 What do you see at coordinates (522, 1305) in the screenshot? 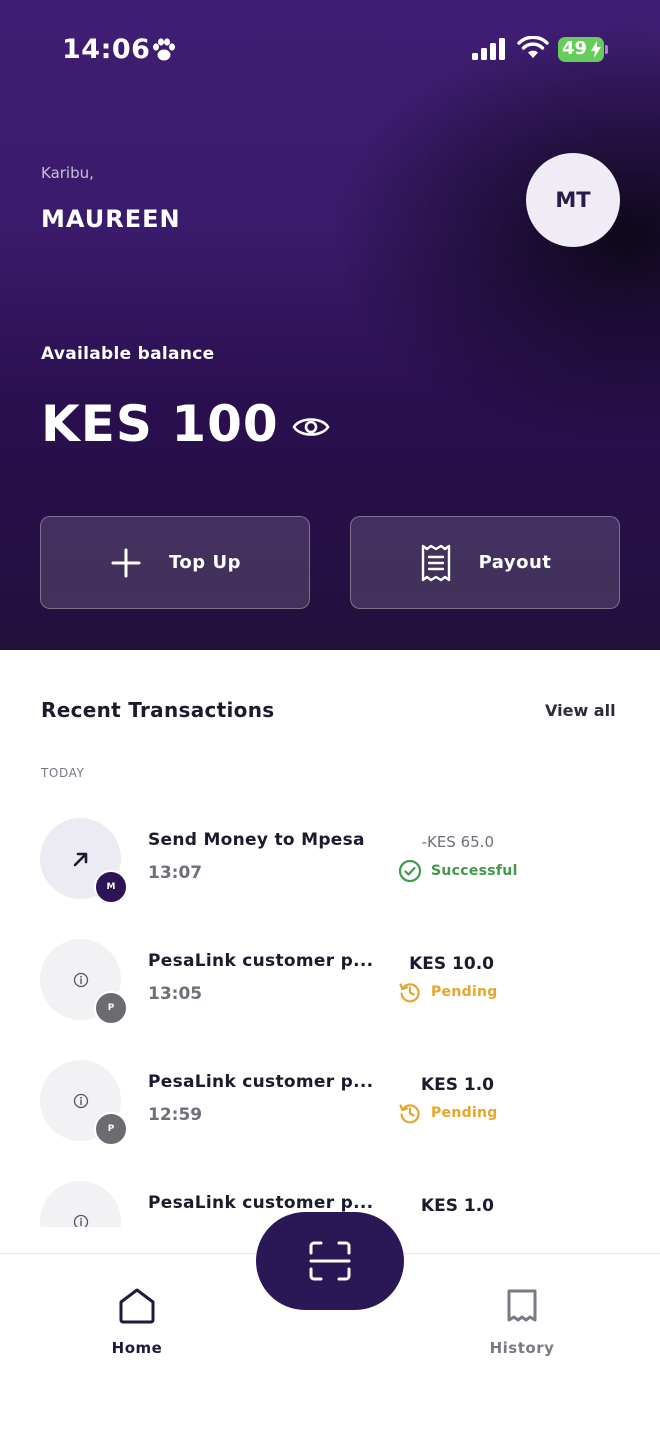
I see `history-receipt-icon` at bounding box center [522, 1305].